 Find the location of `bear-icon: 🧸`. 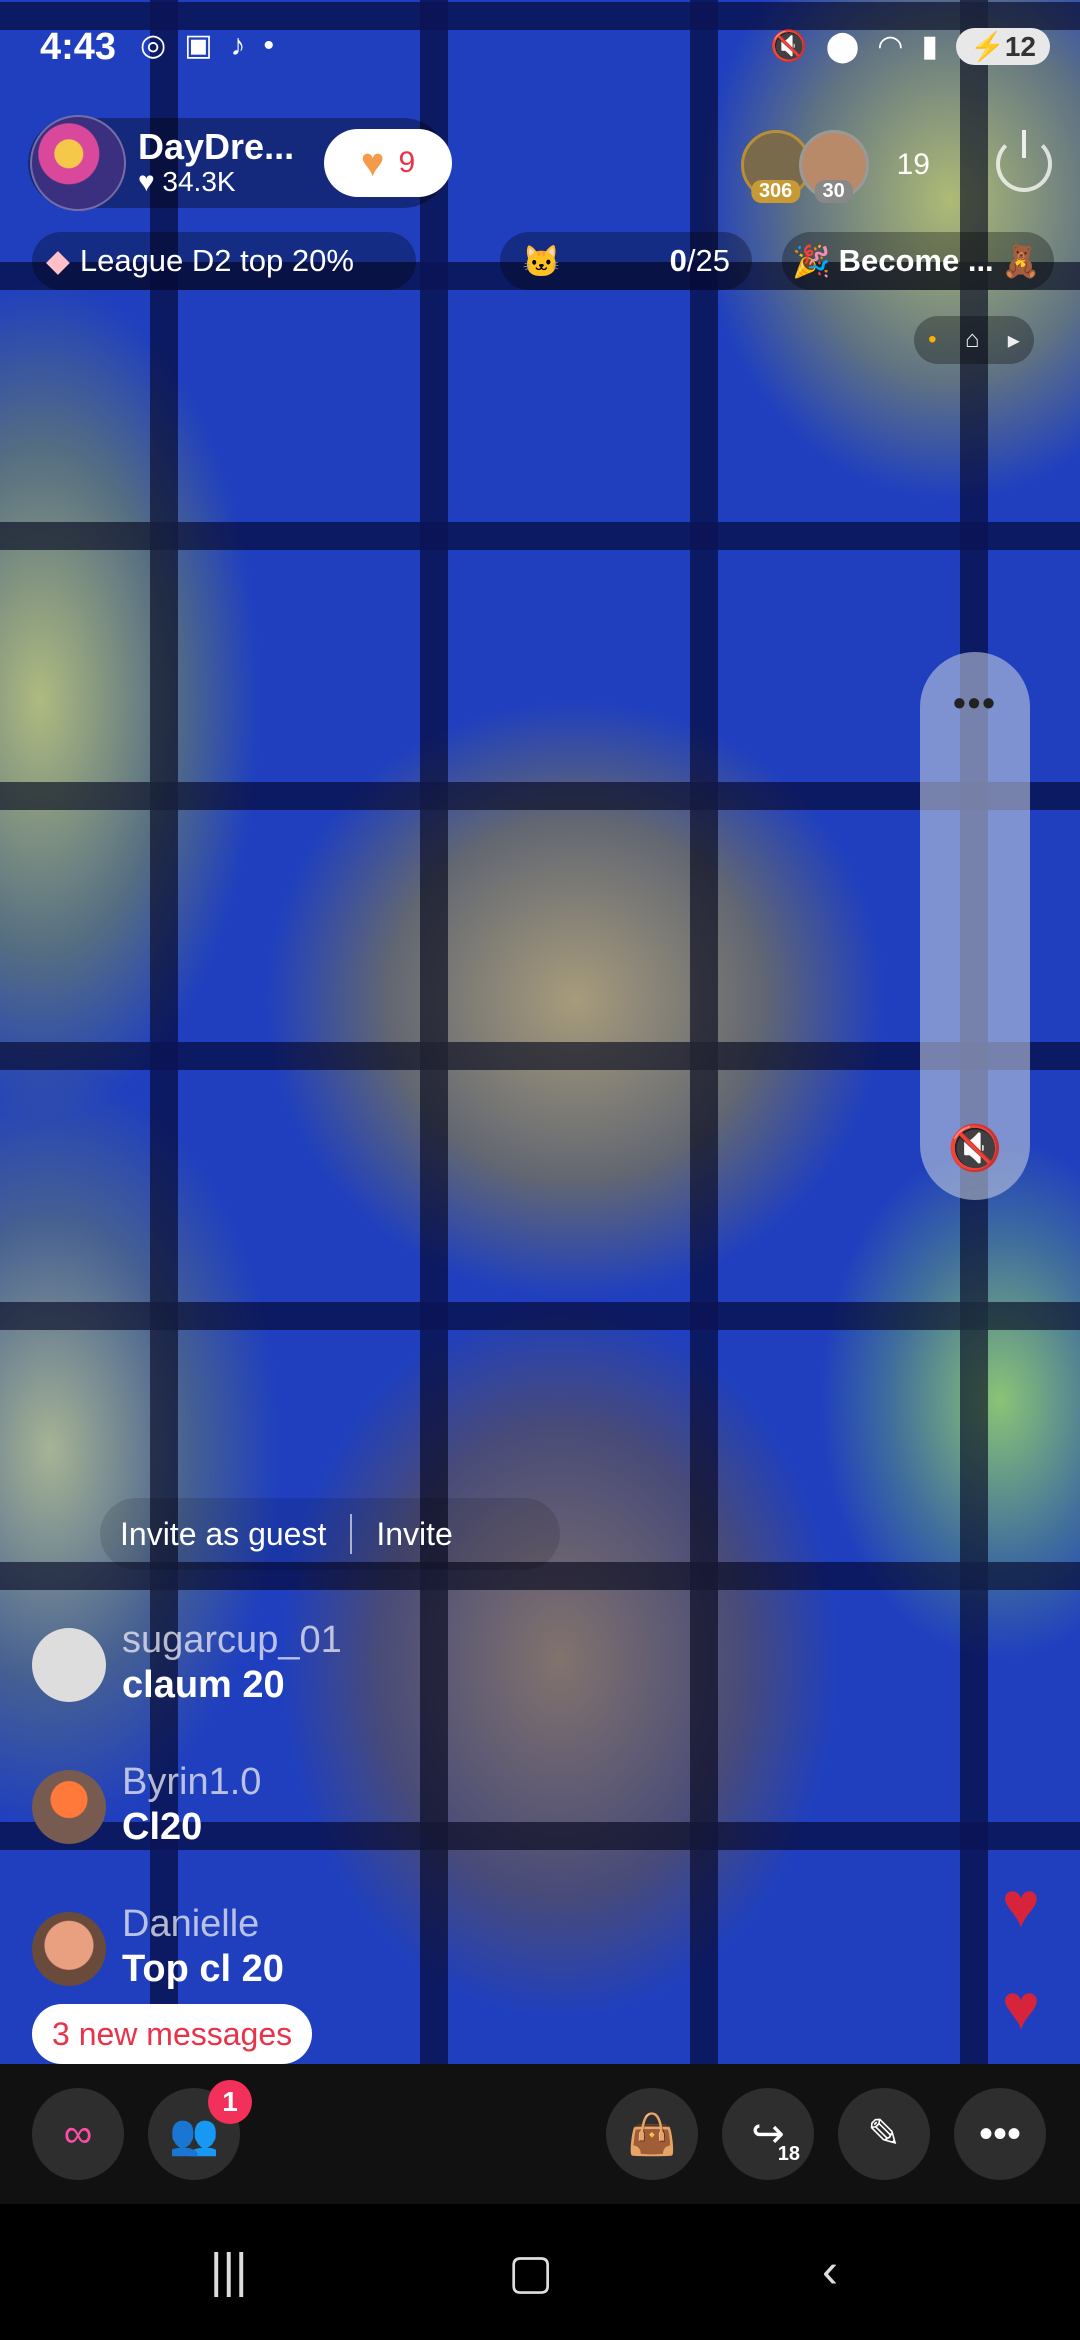

bear-icon: 🧸 is located at coordinates (1021, 261).